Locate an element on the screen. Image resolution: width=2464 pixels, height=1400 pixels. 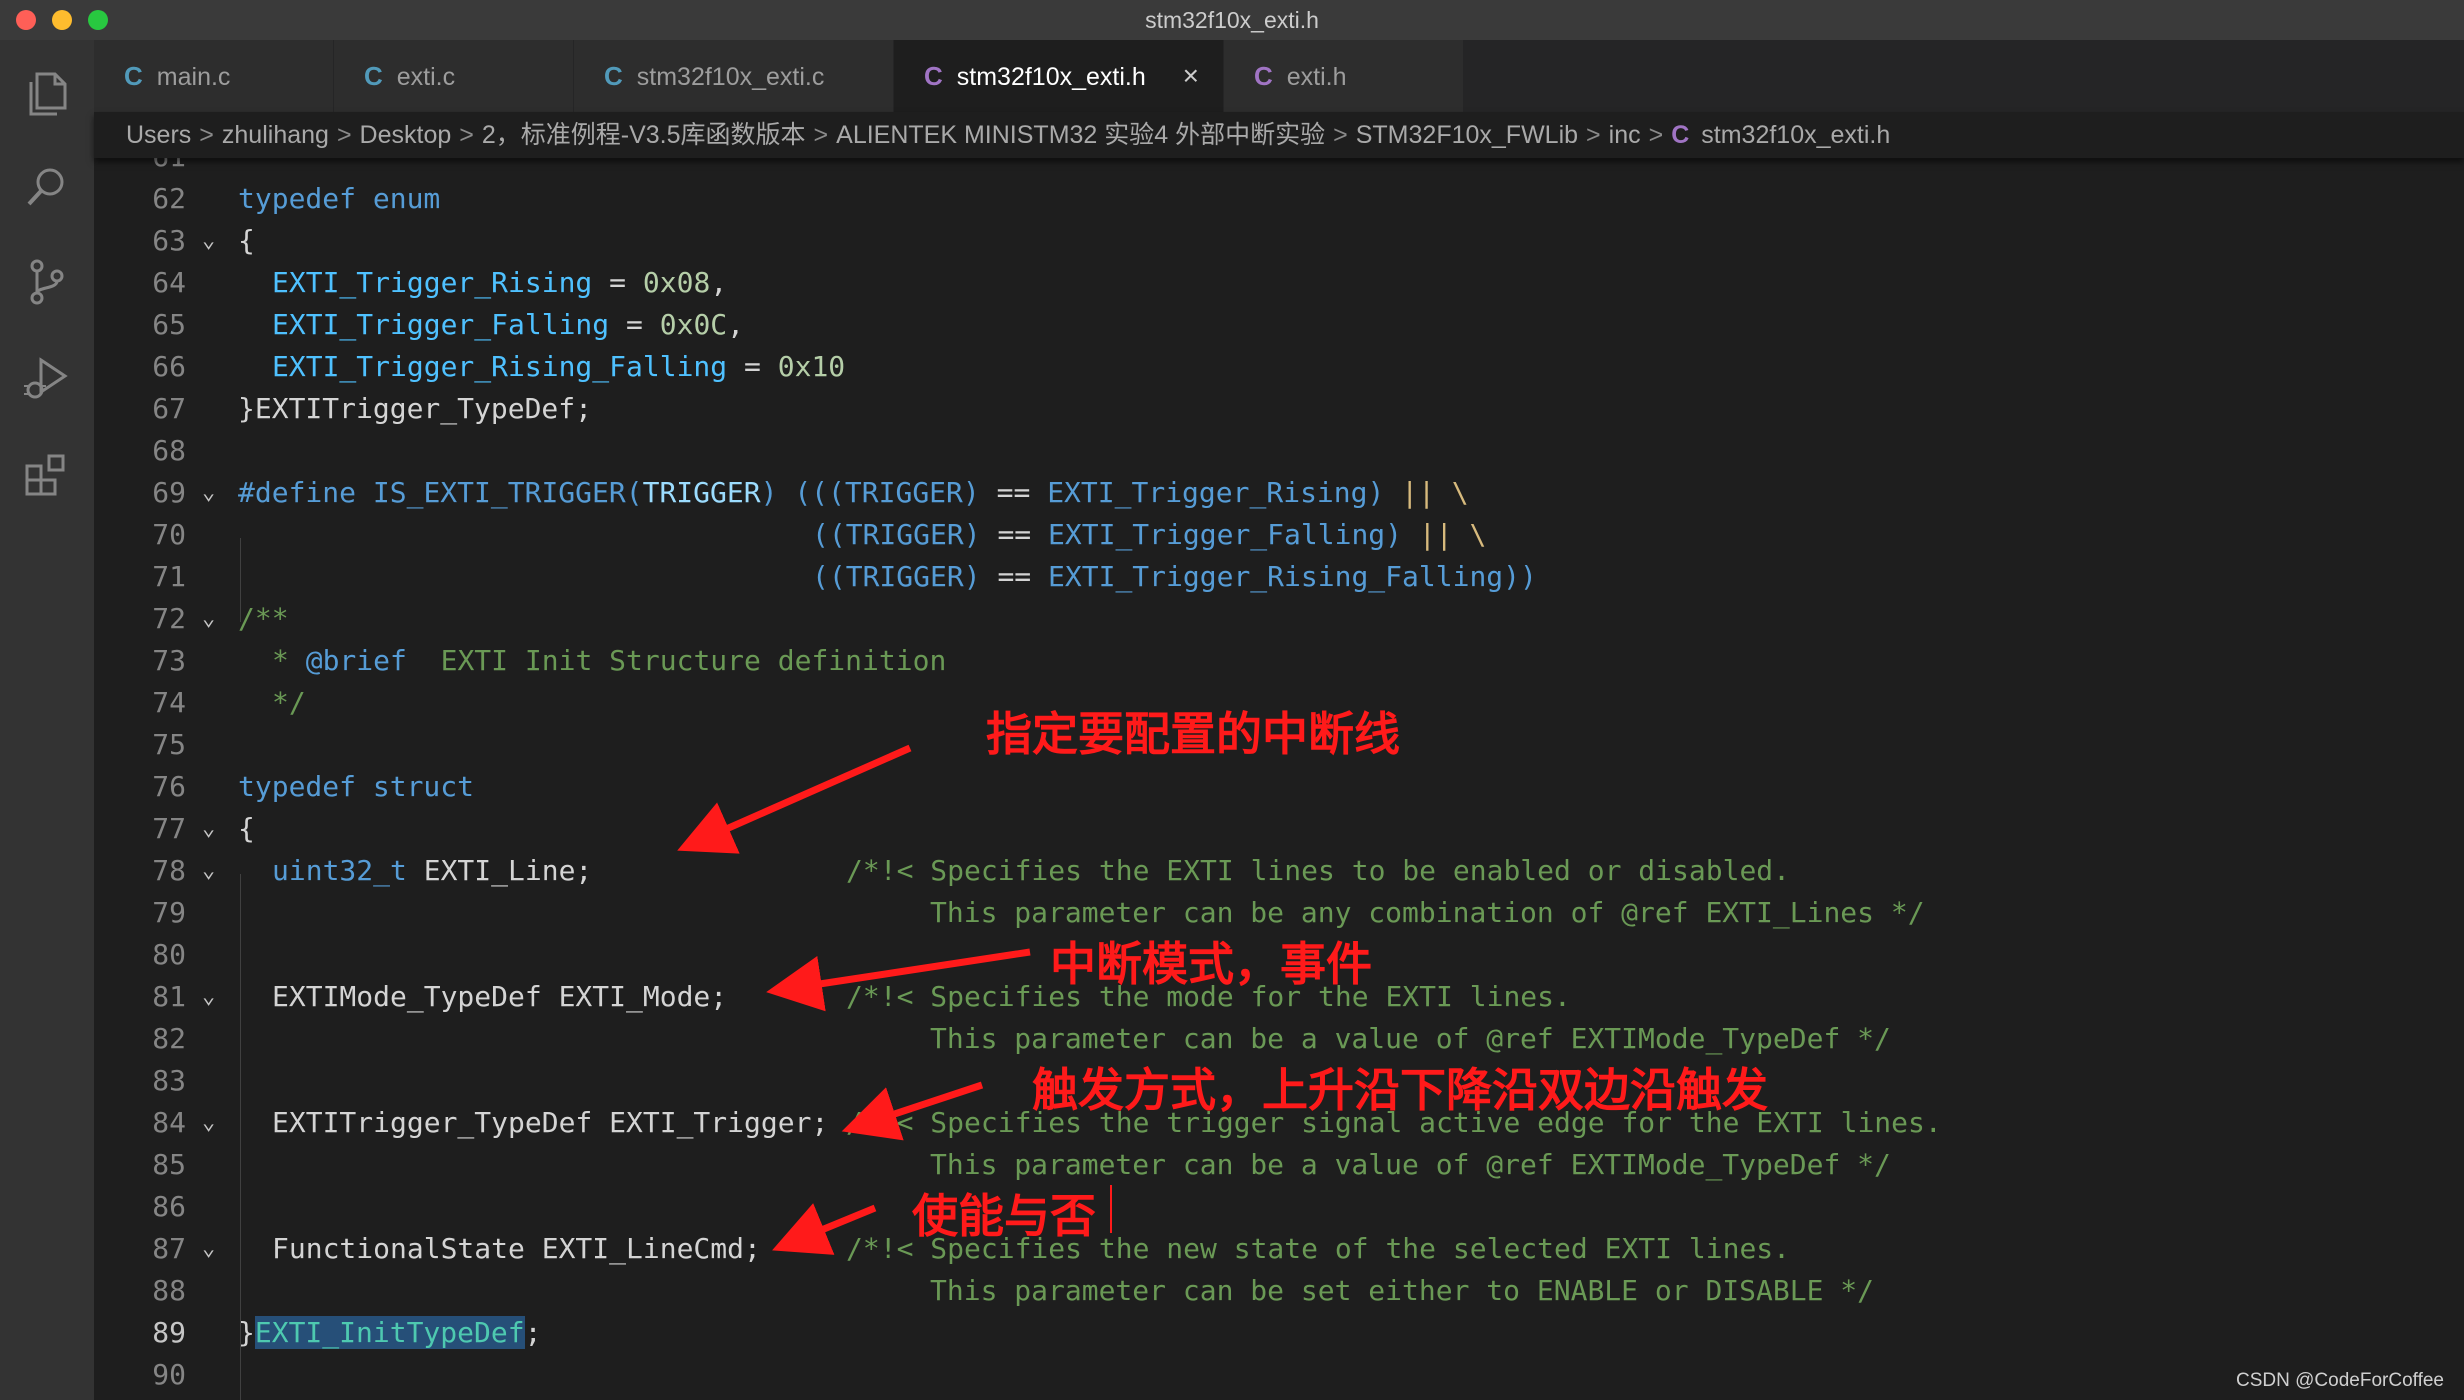
breadcrumb-item: STM32F10x_FWLib is located at coordinates (1467, 135).